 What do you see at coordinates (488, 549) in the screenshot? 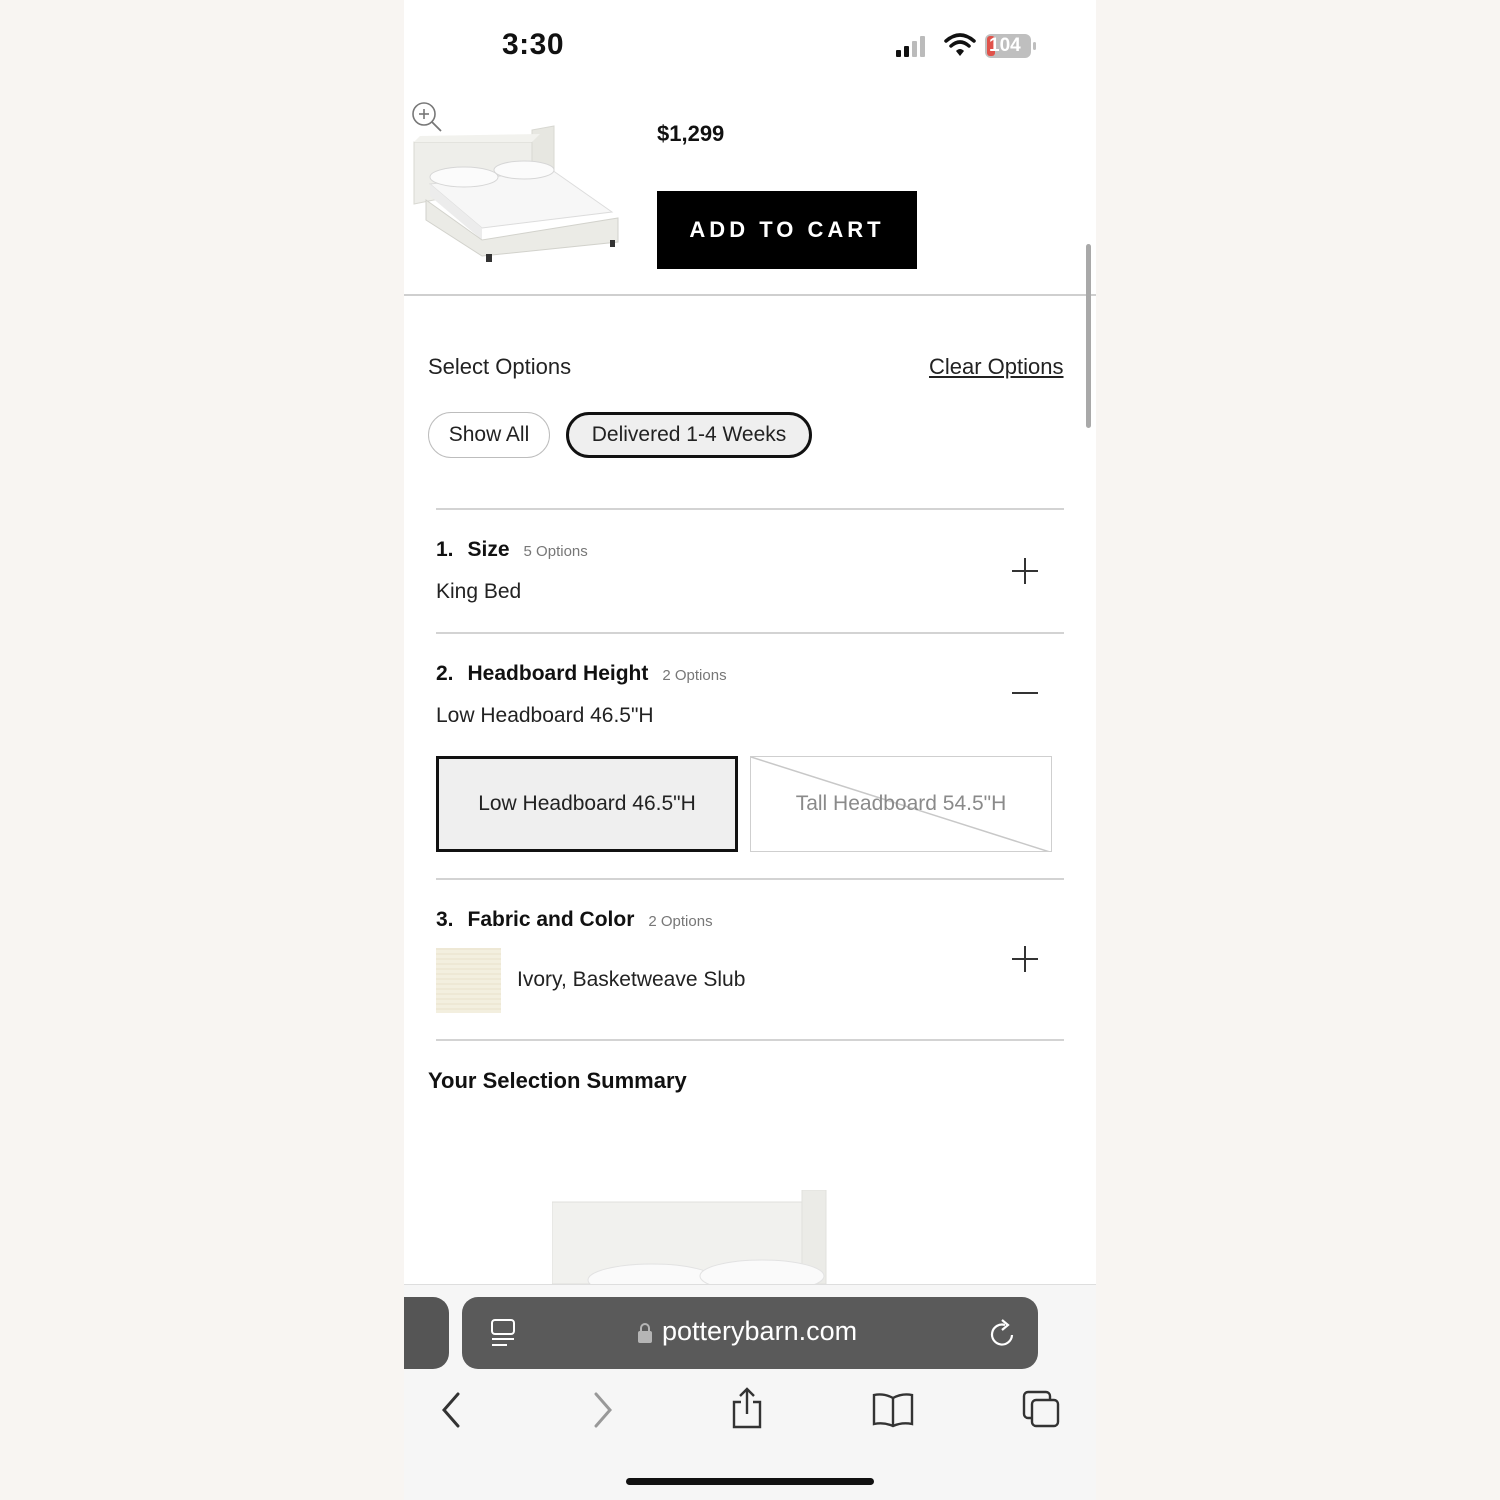
I see `size-section-title: Size` at bounding box center [488, 549].